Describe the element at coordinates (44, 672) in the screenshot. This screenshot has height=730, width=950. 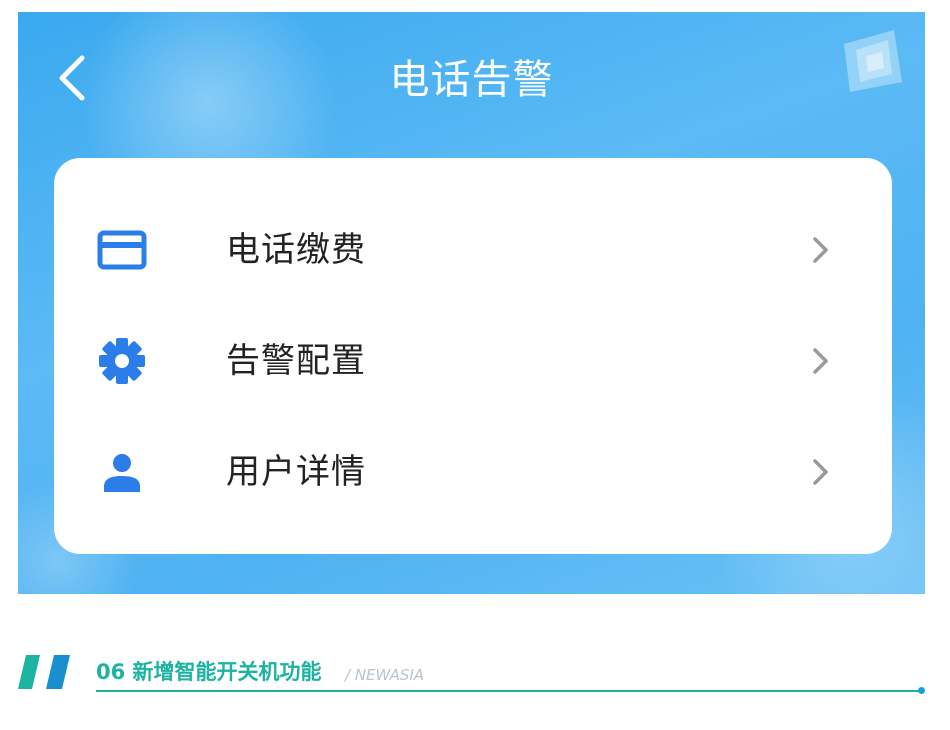
I see `section-marker-icon` at that location.